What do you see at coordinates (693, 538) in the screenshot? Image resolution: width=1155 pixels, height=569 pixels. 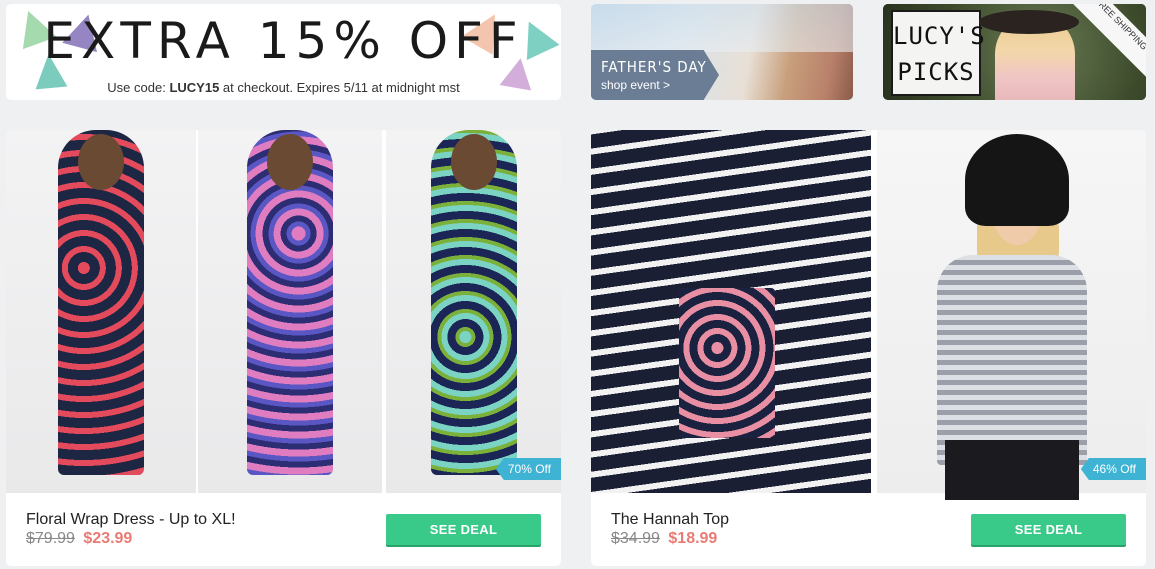 I see `sale-price: $18.99` at bounding box center [693, 538].